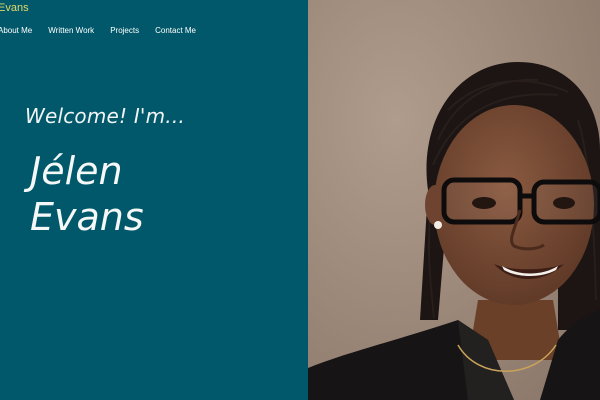 Image resolution: width=600 pixels, height=400 pixels. What do you see at coordinates (124, 30) in the screenshot?
I see `nav-item-projects: Projects` at bounding box center [124, 30].